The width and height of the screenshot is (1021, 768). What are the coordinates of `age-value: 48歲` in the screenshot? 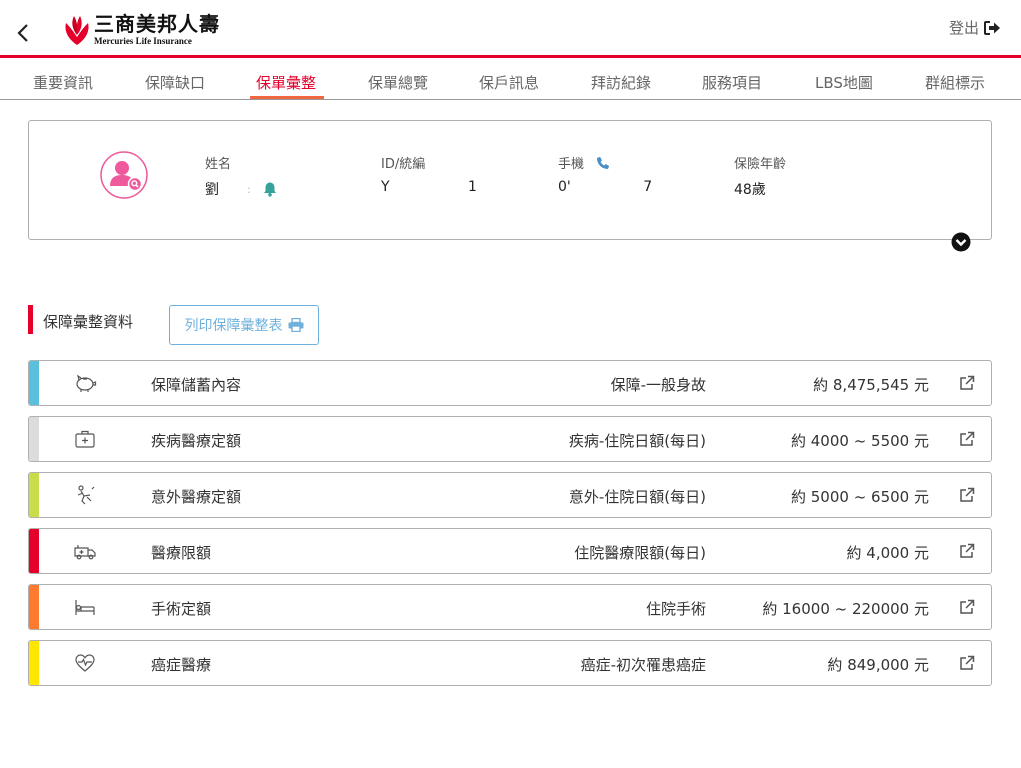 It's located at (750, 190).